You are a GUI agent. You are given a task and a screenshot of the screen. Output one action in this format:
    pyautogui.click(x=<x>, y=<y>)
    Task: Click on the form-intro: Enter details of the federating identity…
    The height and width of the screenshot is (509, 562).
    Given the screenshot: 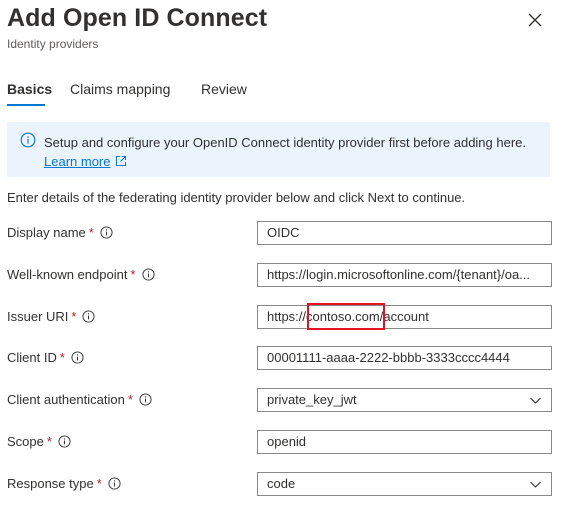 What is the action you would take?
    pyautogui.click(x=236, y=197)
    